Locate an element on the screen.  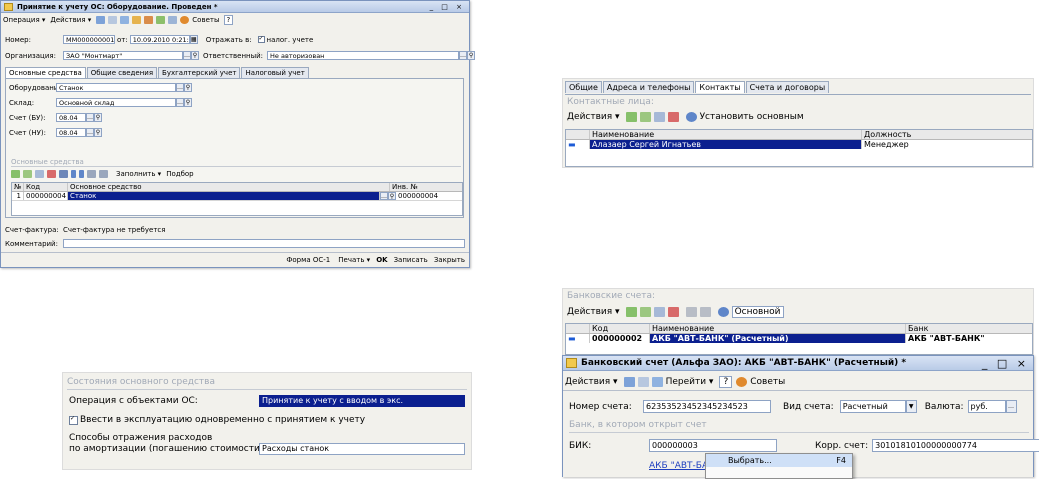
operation-select: Принятие к учету с вводом в экс. is located at coordinates (362, 401).